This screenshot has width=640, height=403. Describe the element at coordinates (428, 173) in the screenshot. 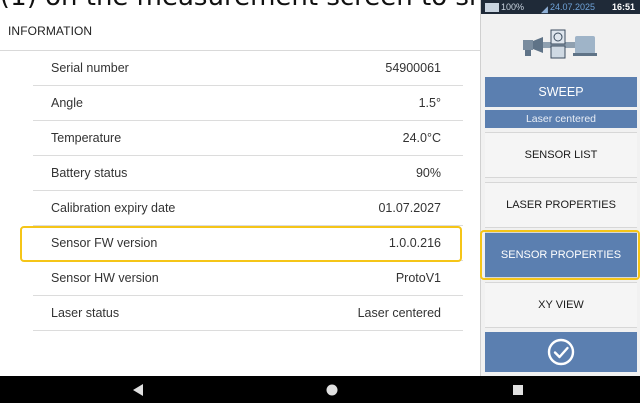

I see `info-value: 90%` at that location.